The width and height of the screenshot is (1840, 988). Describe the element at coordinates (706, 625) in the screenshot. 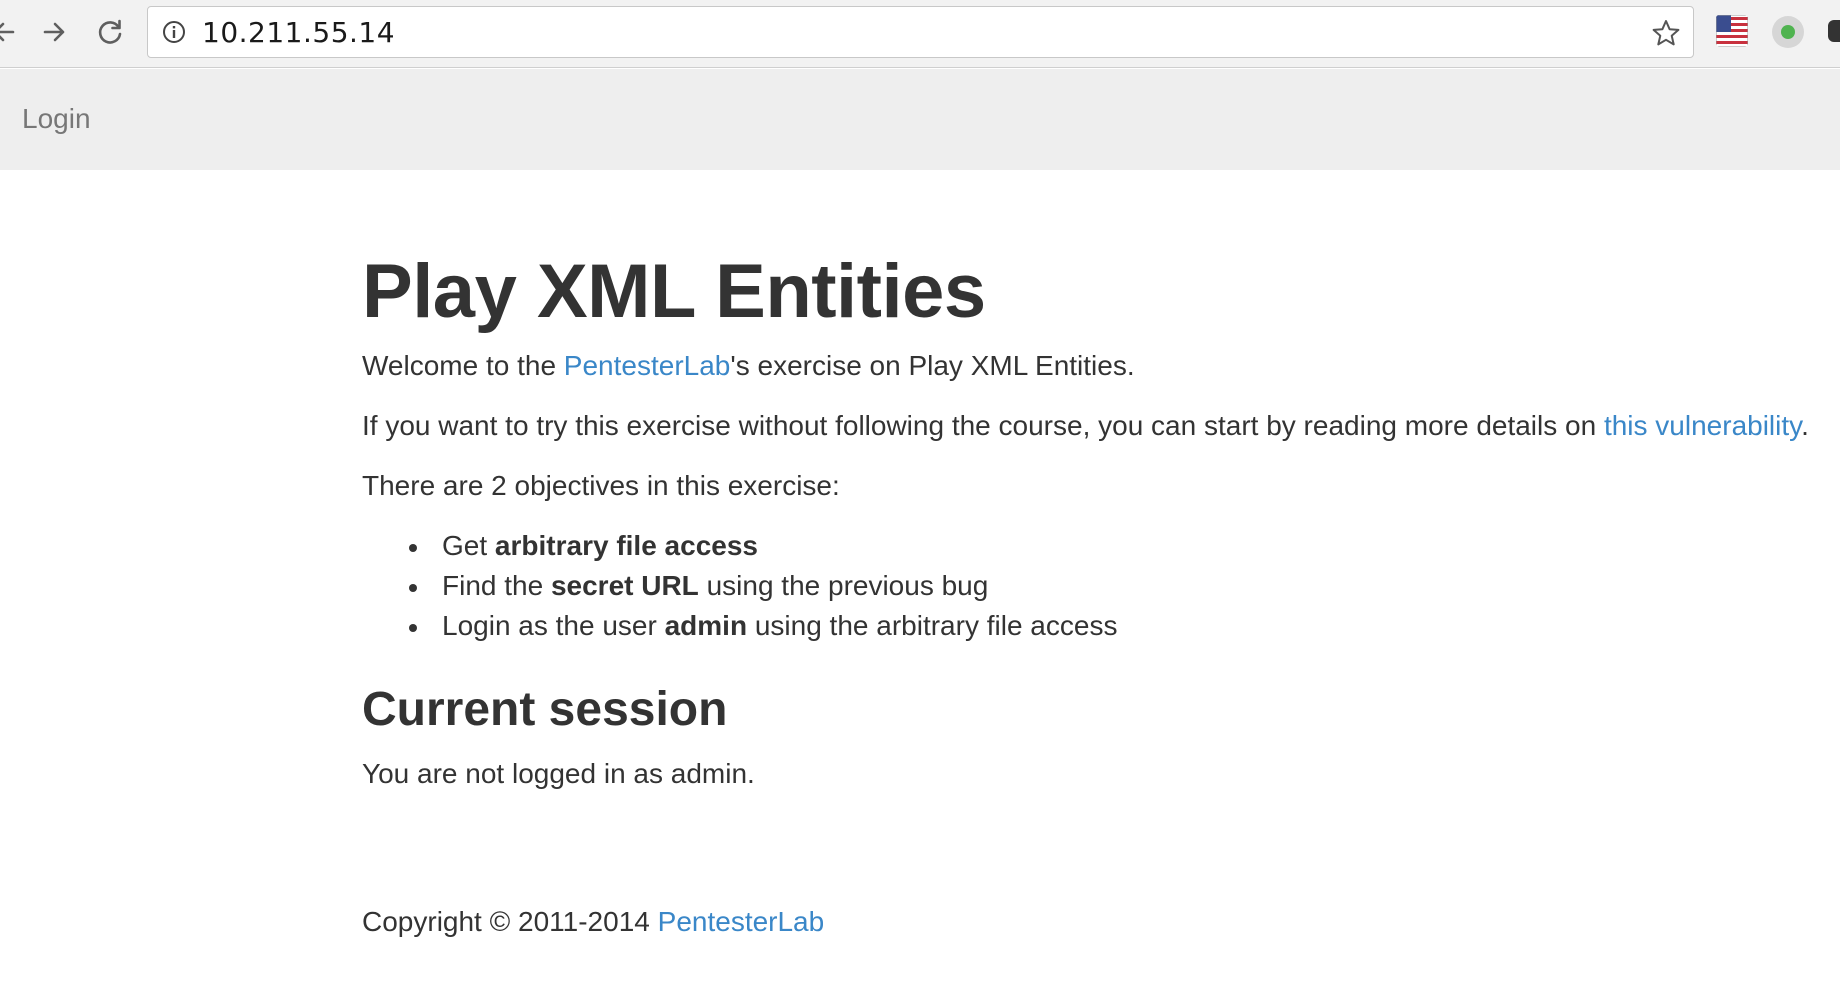

I see `objective-bold: admin` at that location.